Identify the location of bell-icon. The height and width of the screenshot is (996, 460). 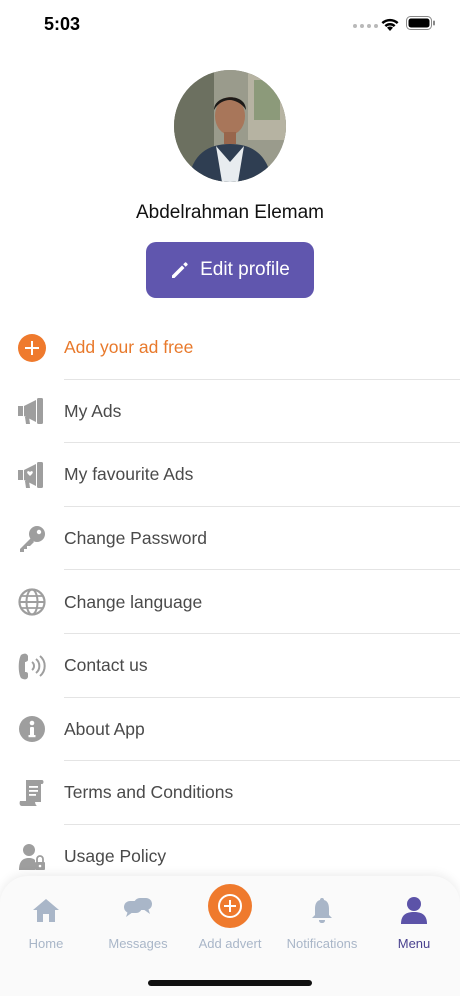
(322, 910).